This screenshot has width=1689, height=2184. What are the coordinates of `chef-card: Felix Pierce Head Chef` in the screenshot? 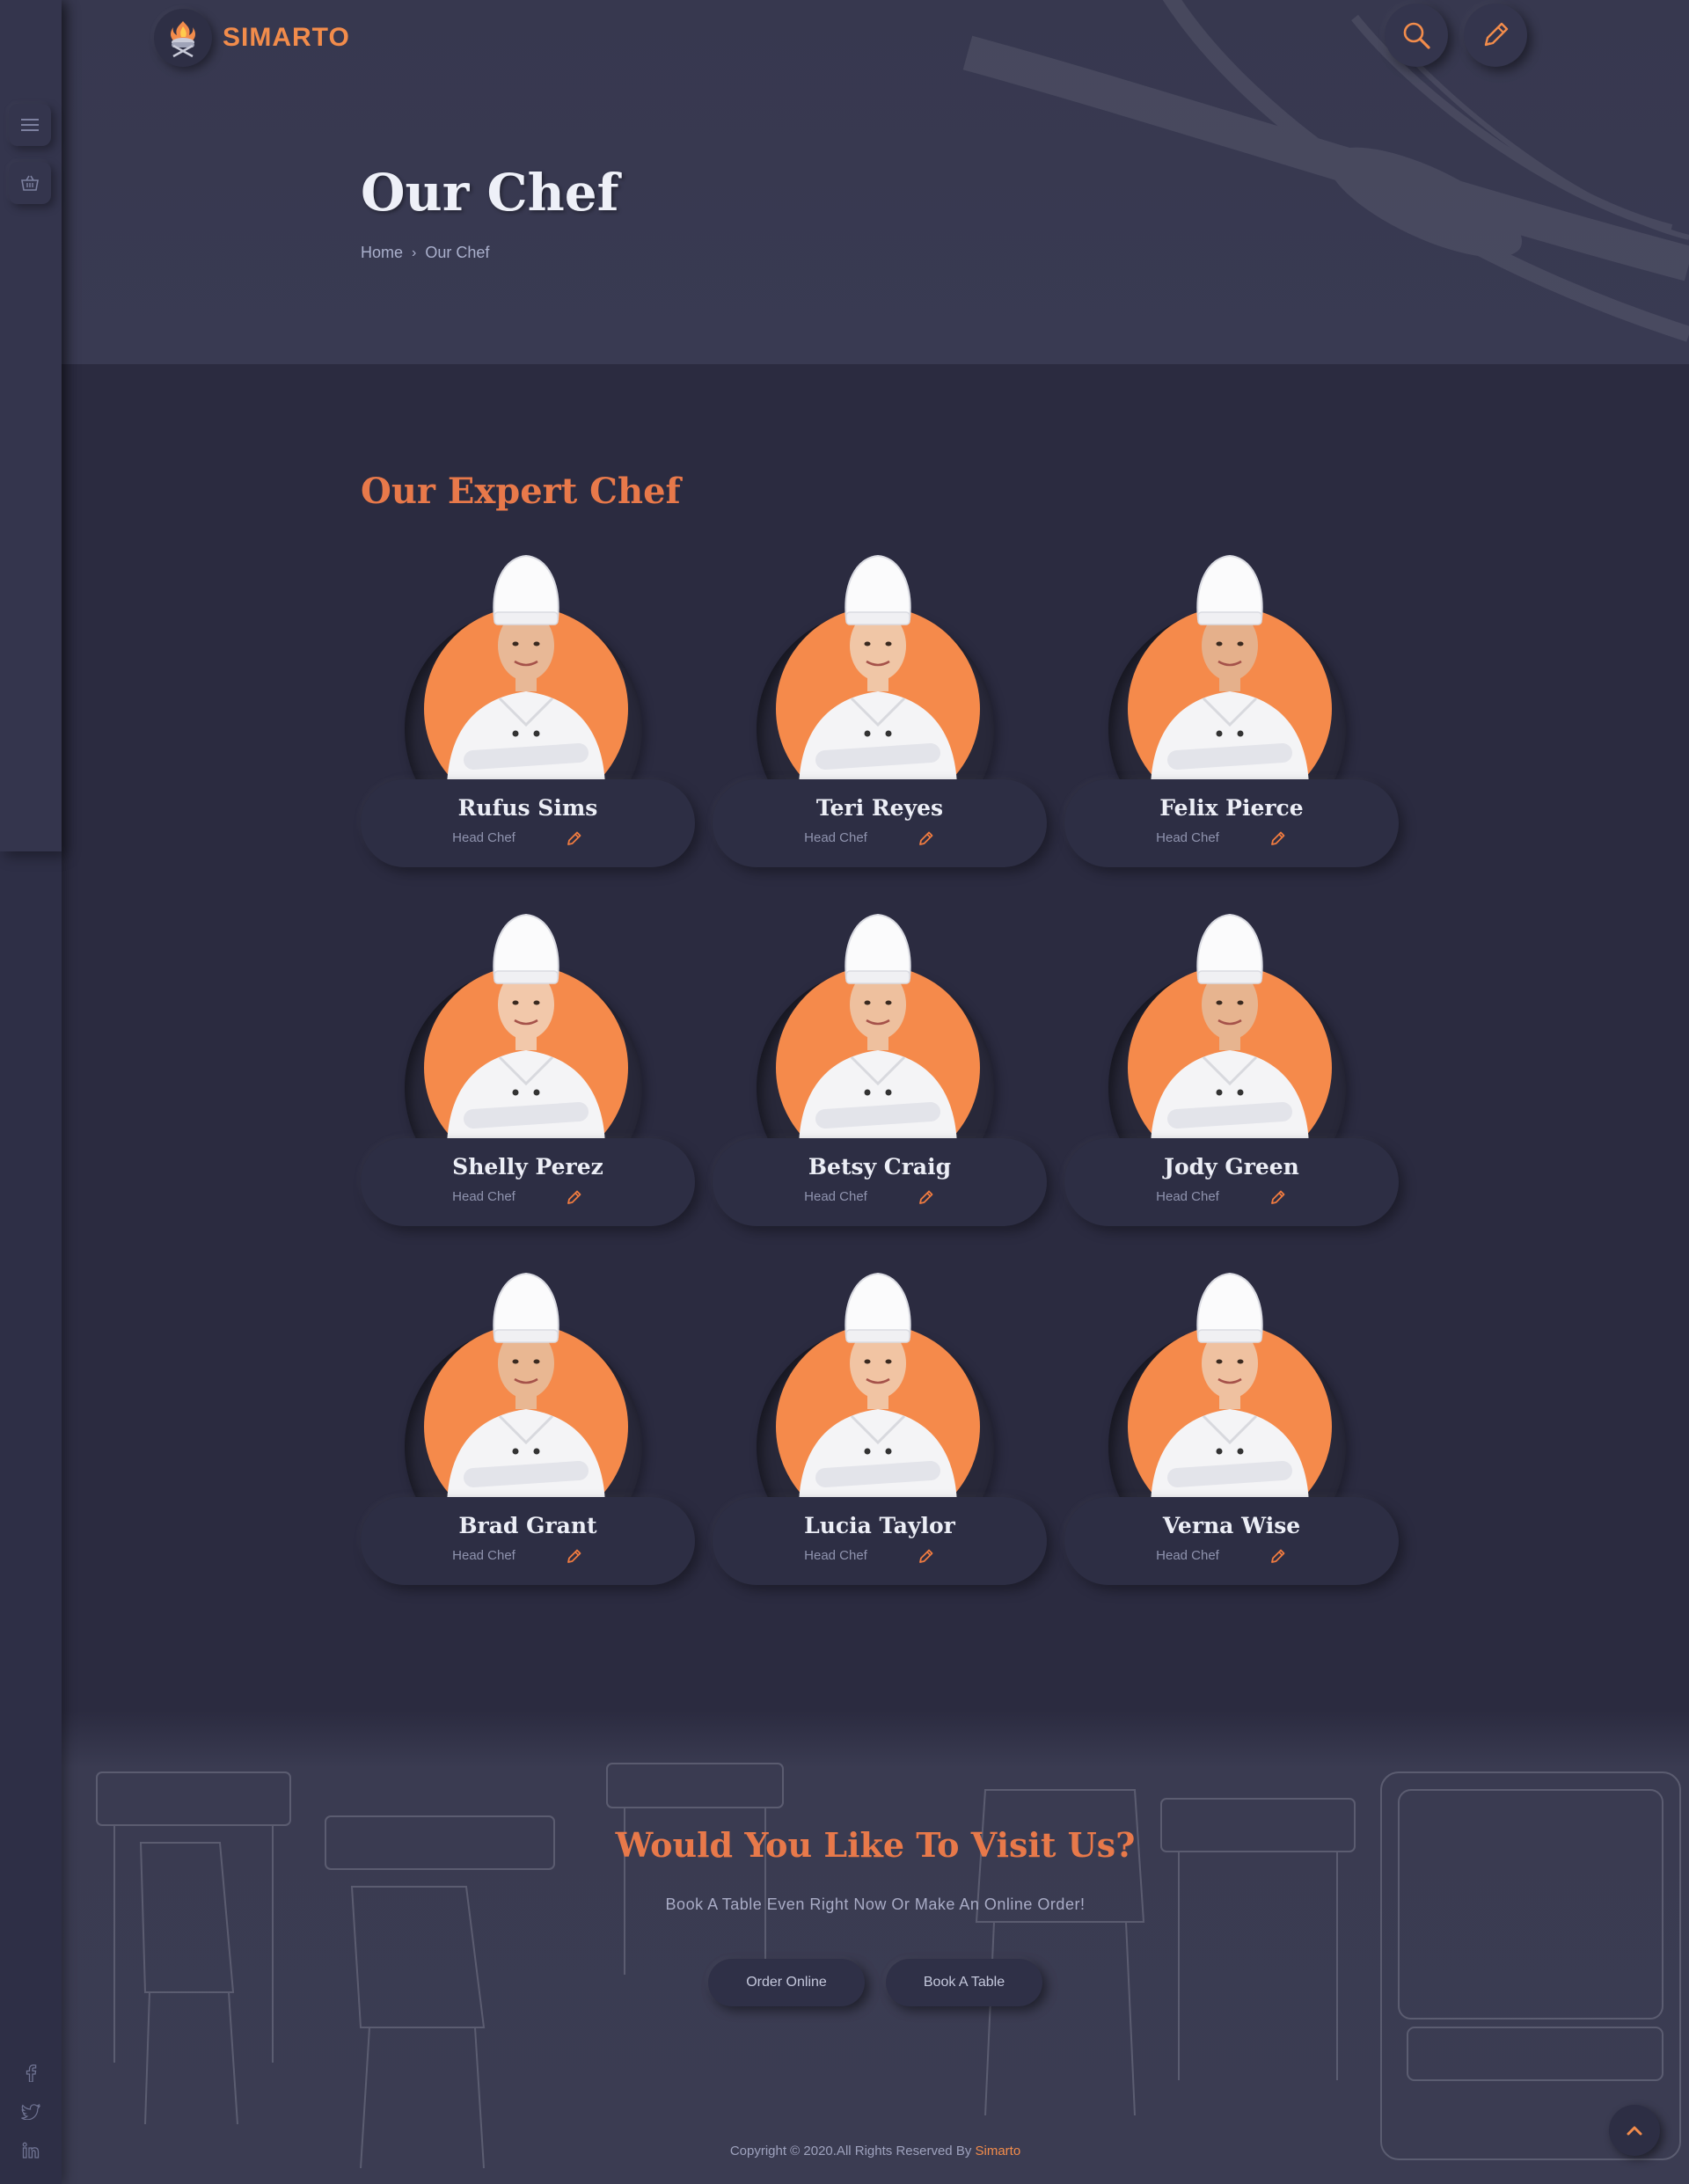 It's located at (1231, 708).